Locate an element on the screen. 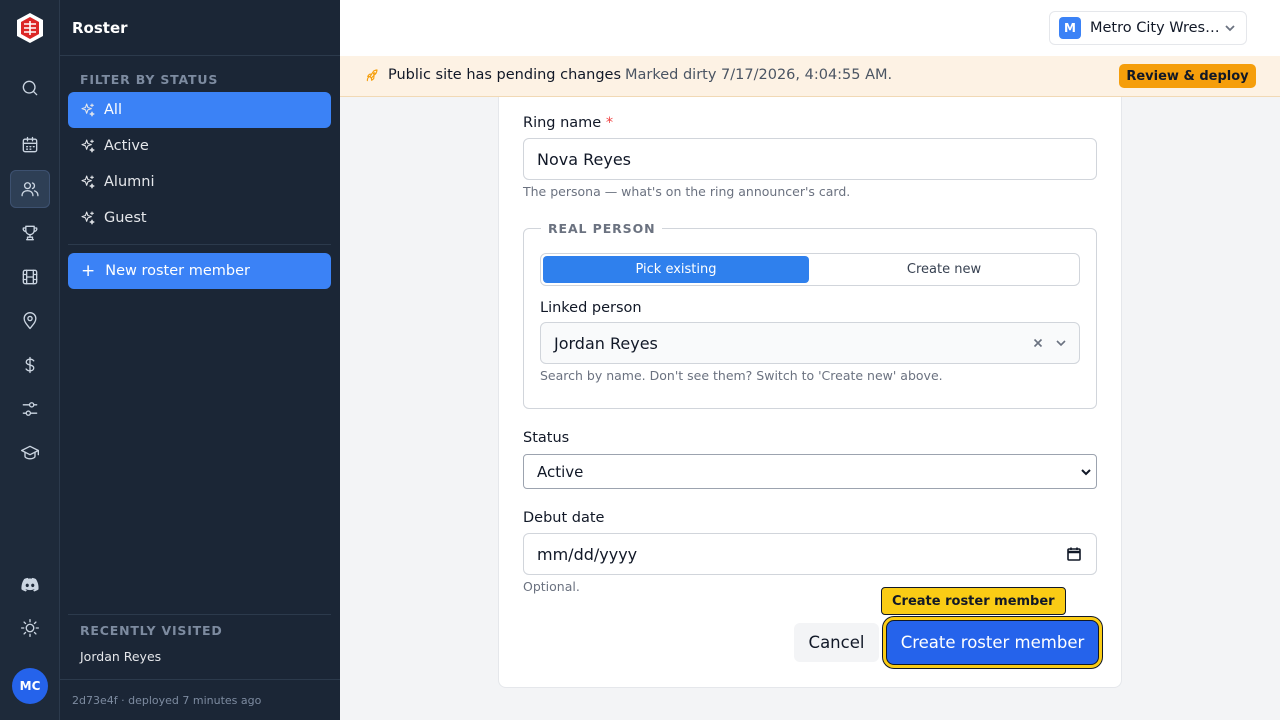 The height and width of the screenshot is (720, 1280). new-roster-member-button: + New roster member is located at coordinates (199, 271).